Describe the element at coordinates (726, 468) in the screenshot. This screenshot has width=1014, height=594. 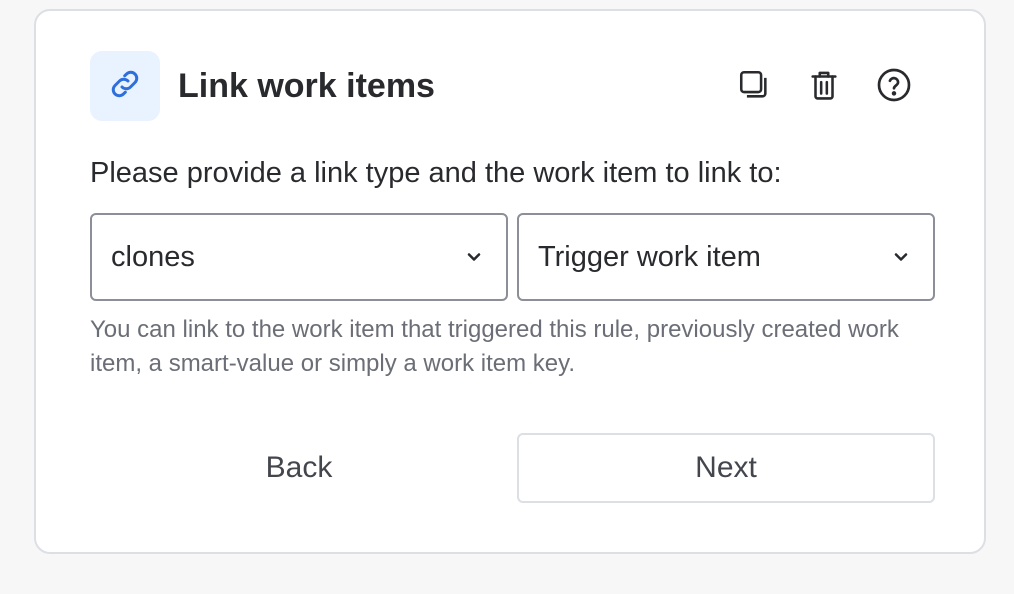
I see `next-button: Next` at that location.